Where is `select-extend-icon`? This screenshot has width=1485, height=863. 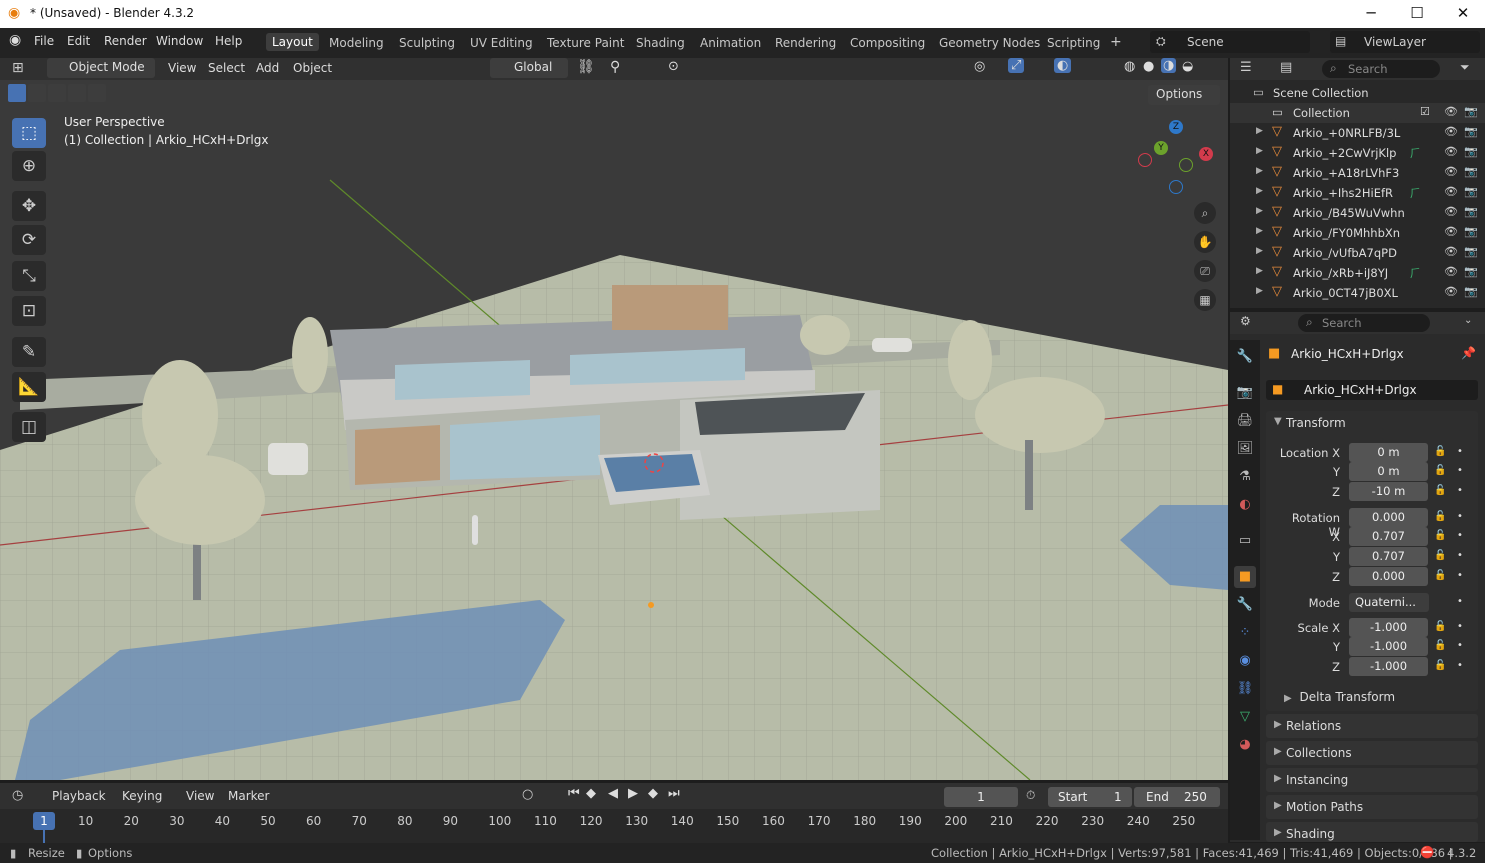
select-extend-icon is located at coordinates (37, 93).